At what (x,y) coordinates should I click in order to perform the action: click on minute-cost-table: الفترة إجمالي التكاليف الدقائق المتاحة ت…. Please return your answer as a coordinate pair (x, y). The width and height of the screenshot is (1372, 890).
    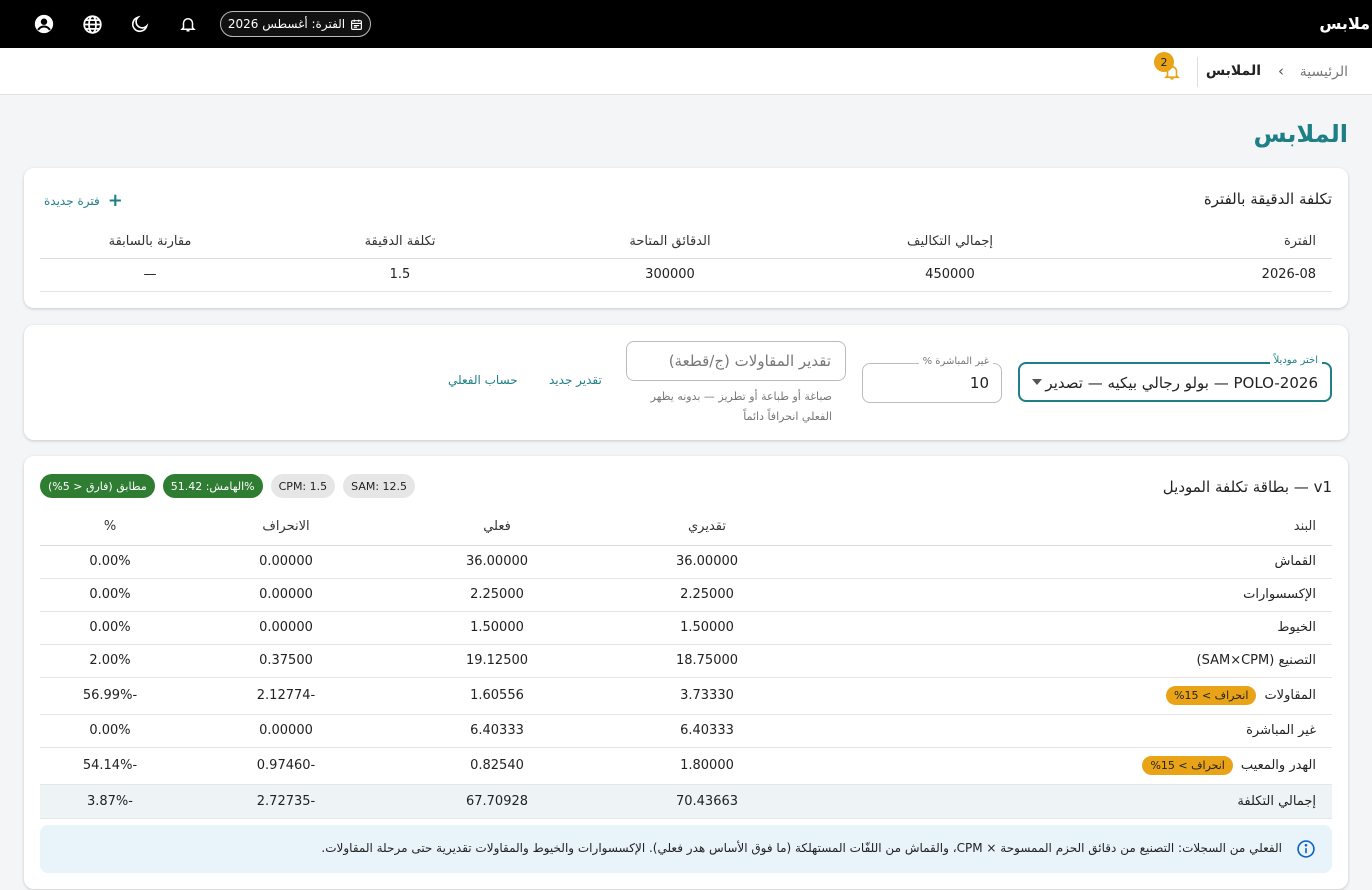
    Looking at the image, I should click on (686, 258).